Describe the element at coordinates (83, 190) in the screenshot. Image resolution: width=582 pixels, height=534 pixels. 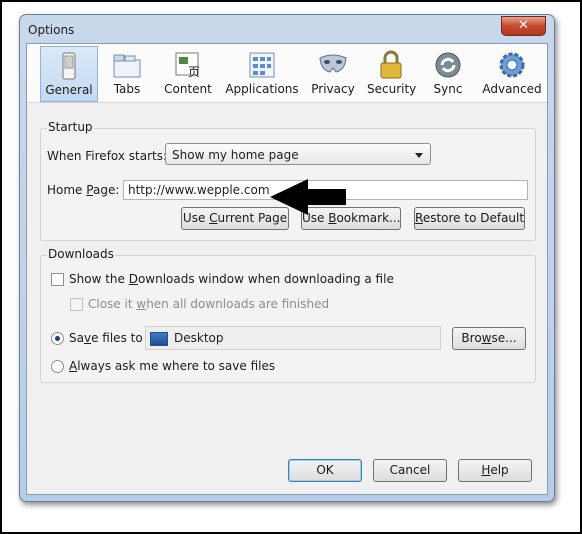
I see `home-page-label: Home Page:` at that location.